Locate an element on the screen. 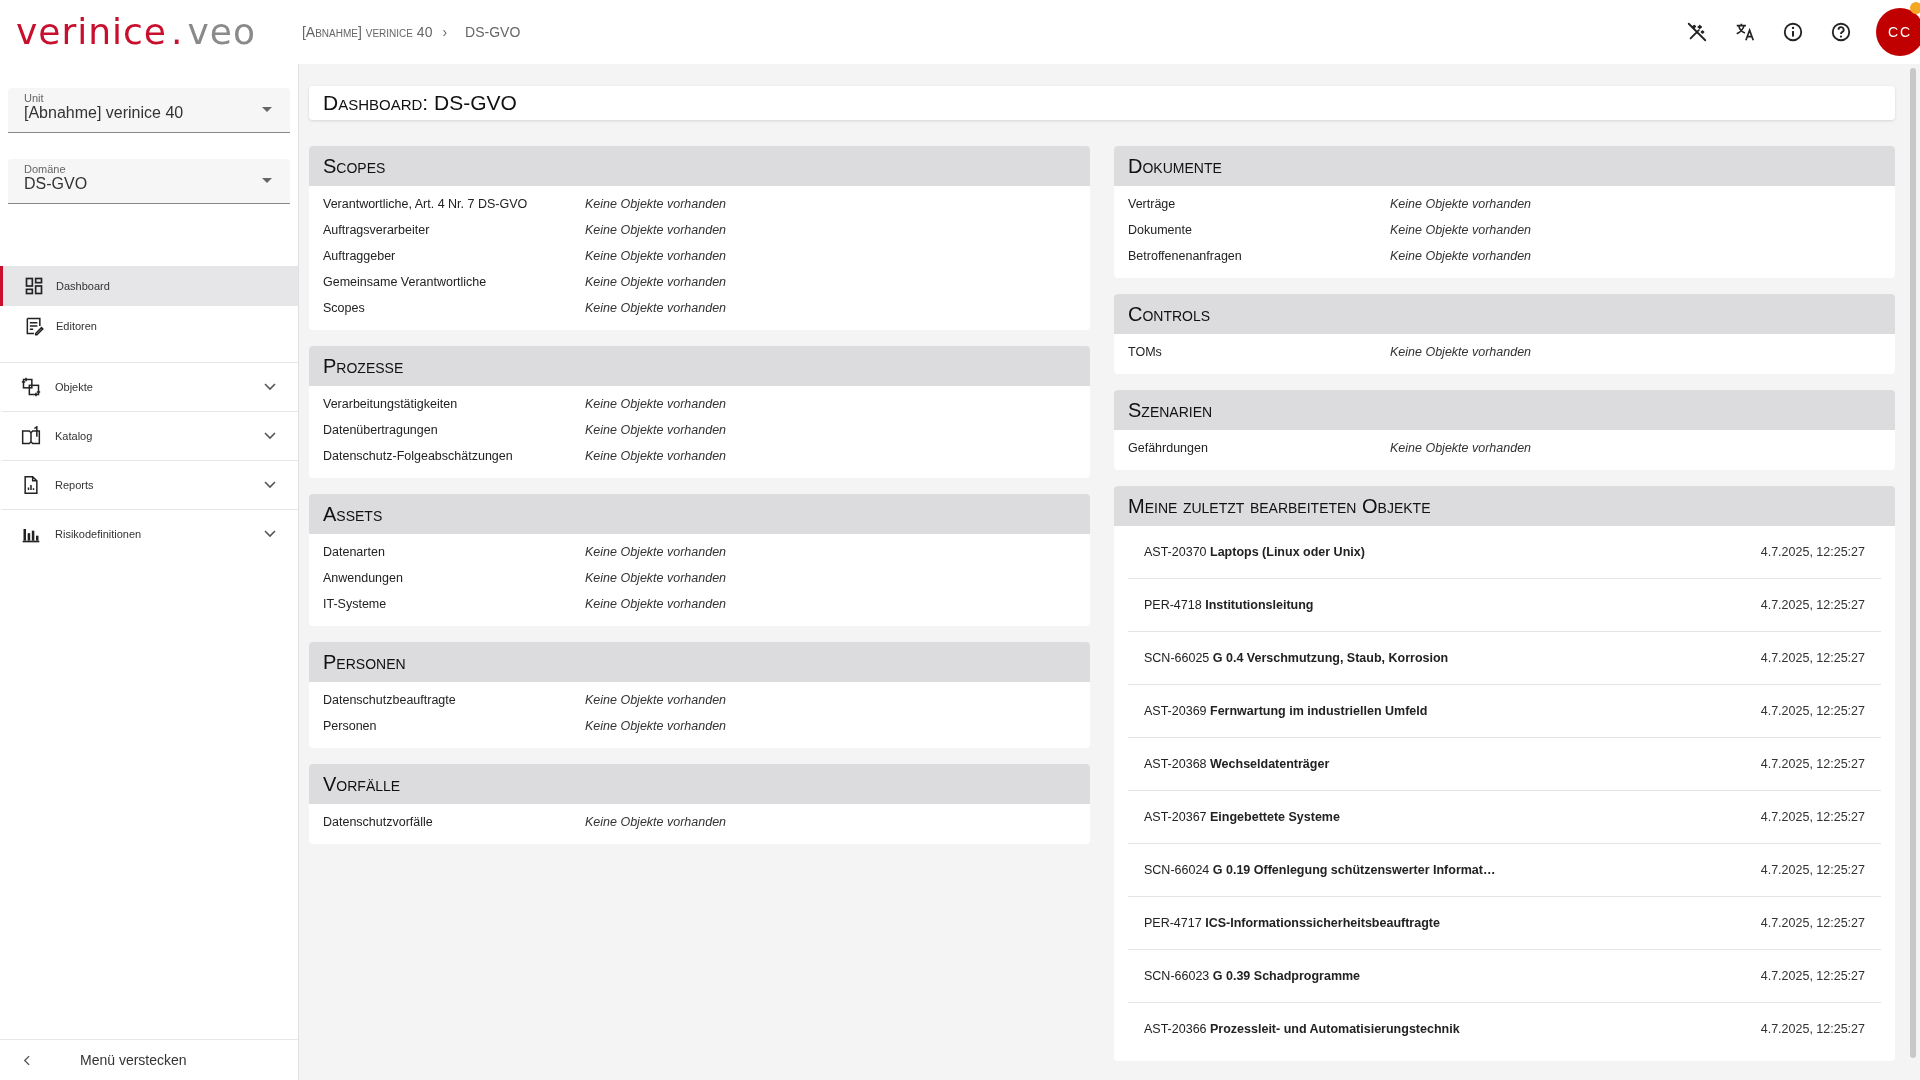  info-icon is located at coordinates (1793, 32).